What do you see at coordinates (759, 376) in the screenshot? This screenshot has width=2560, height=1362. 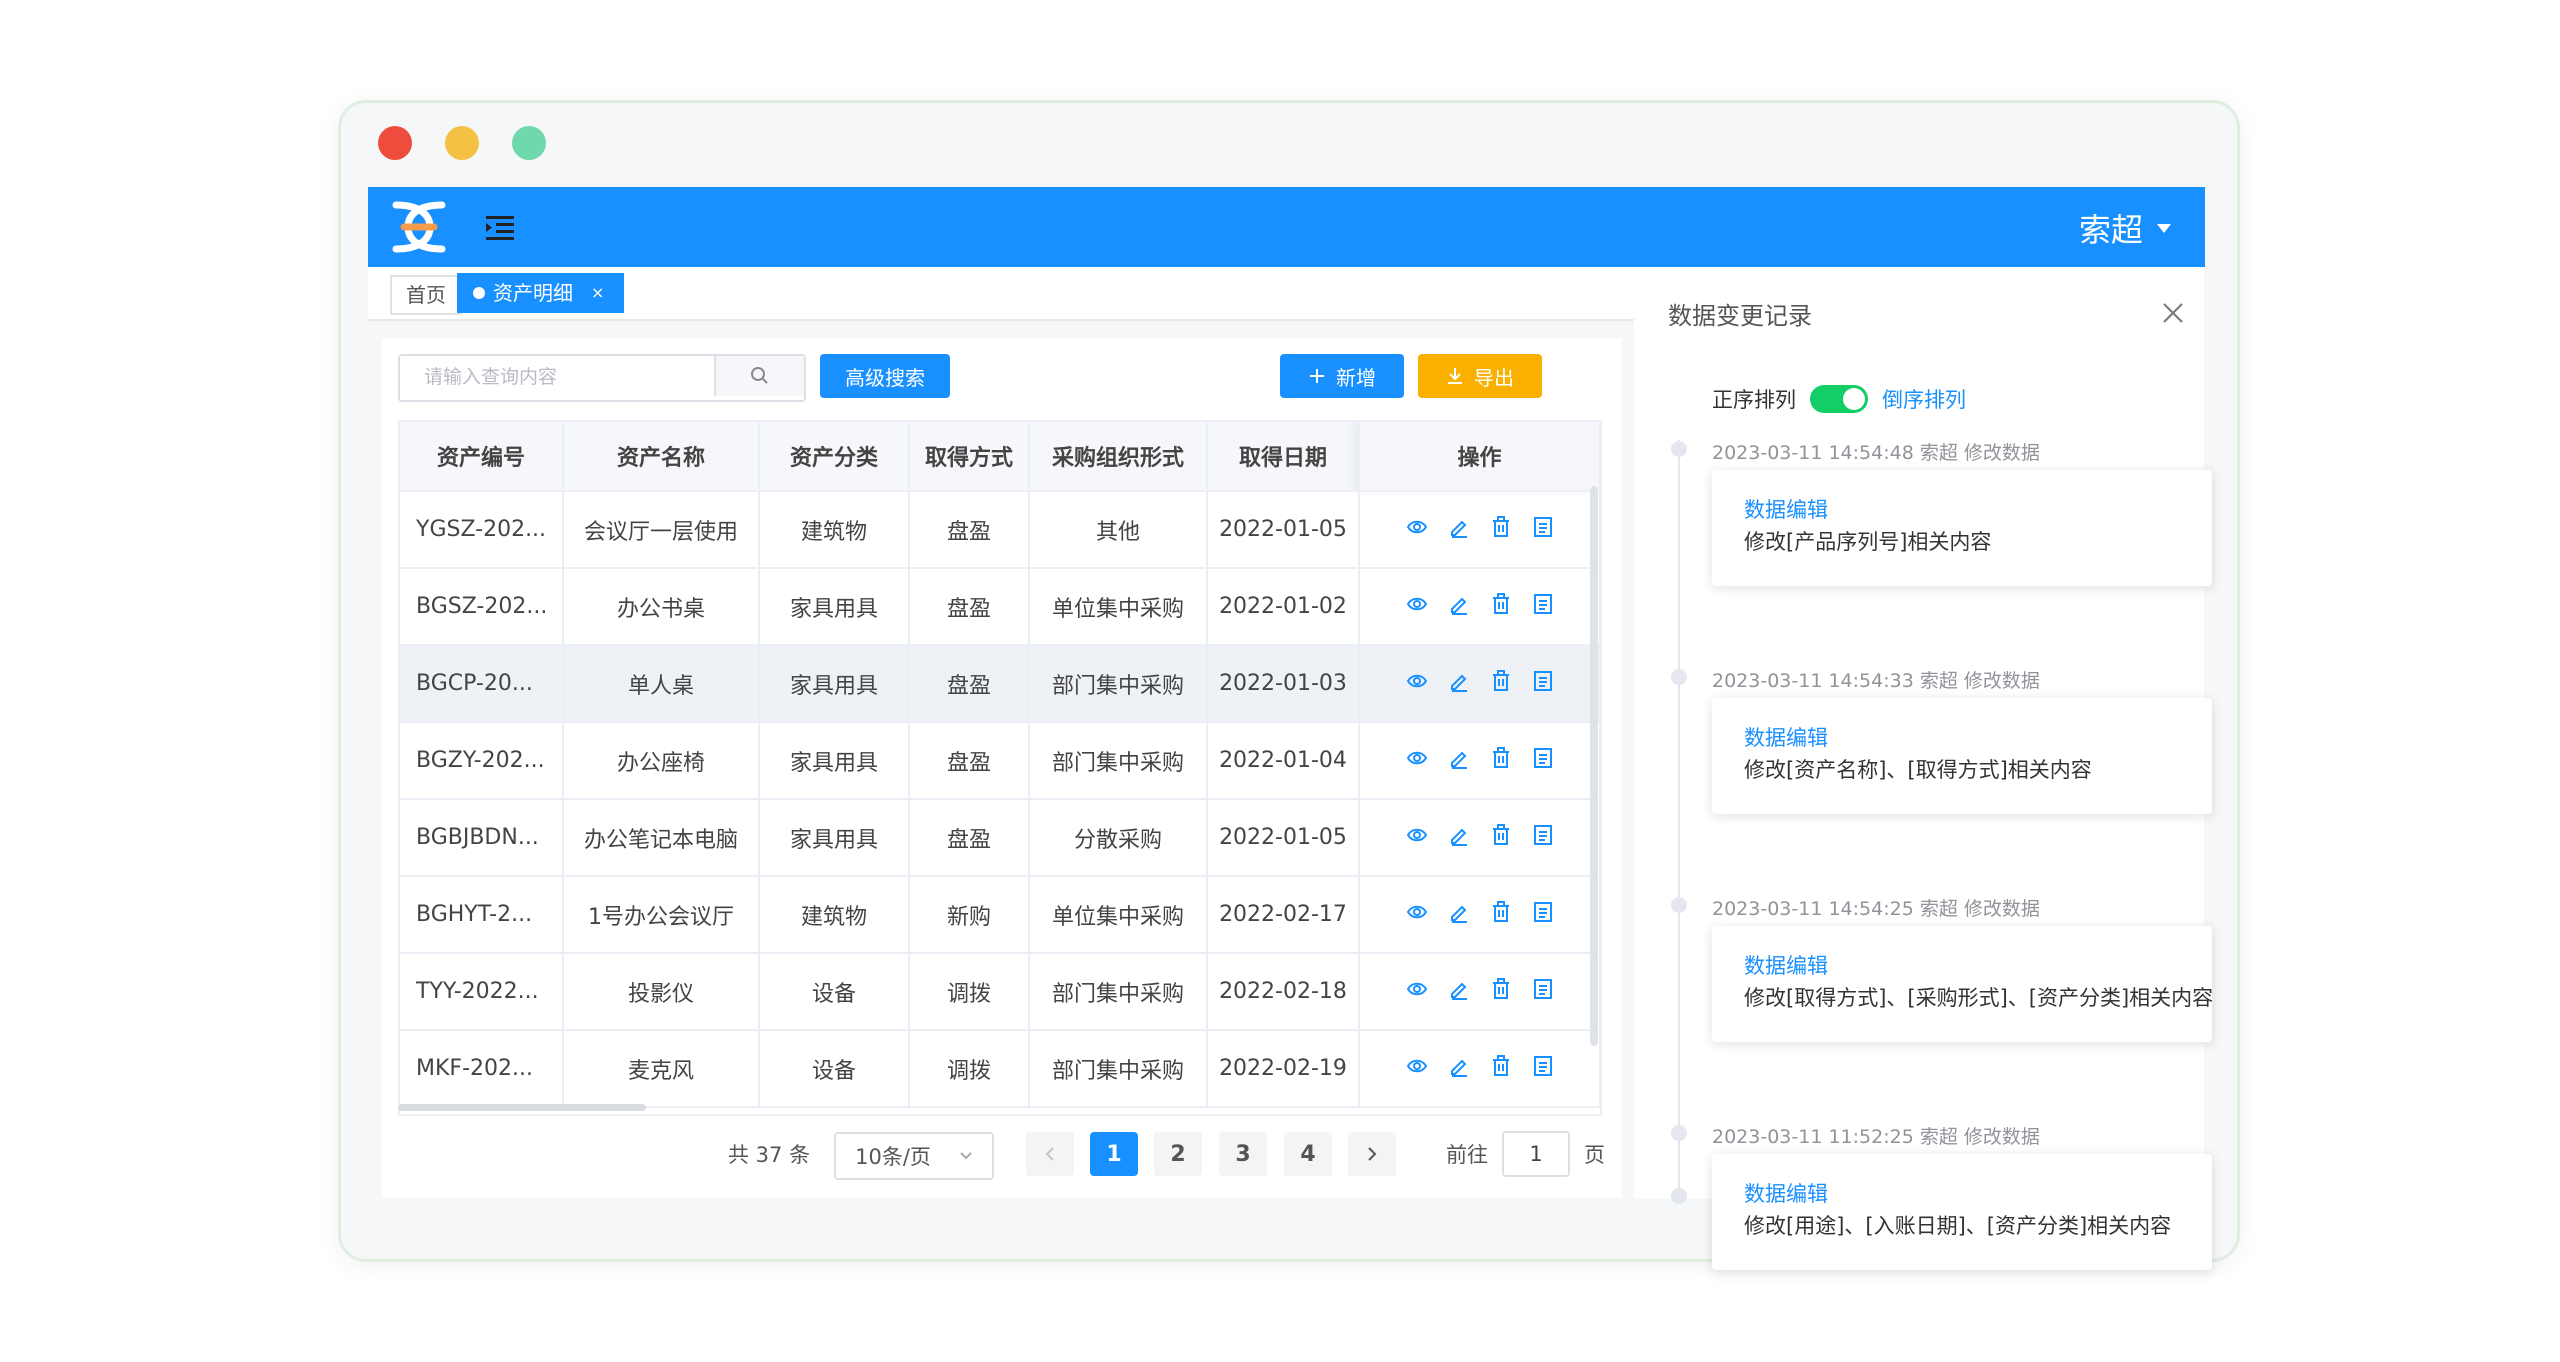 I see `search-button` at bounding box center [759, 376].